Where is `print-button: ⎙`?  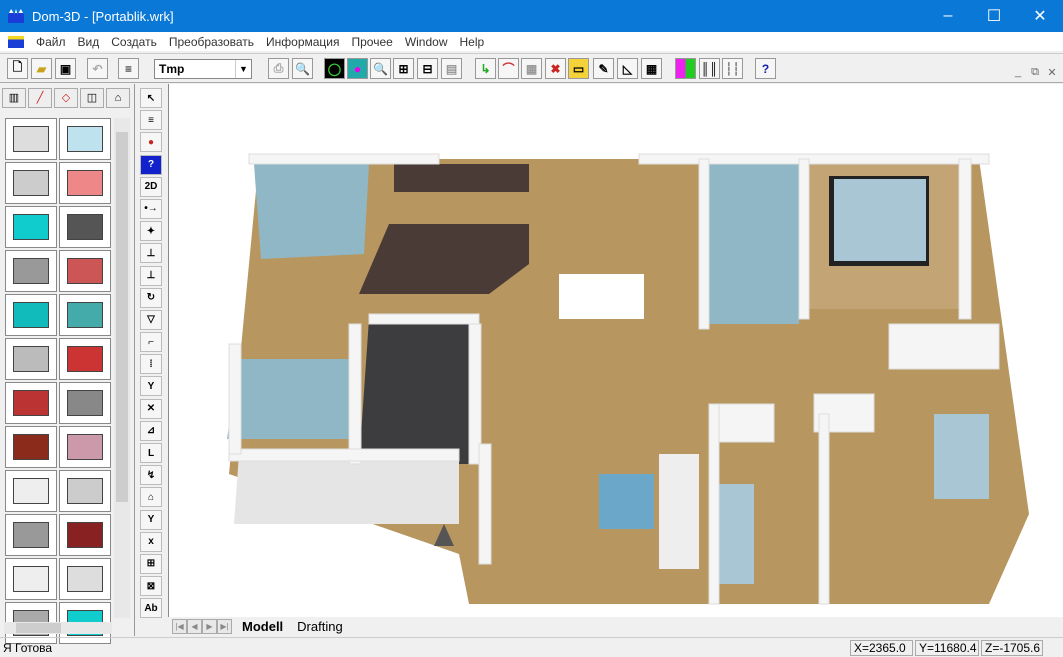 print-button: ⎙ is located at coordinates (278, 68).